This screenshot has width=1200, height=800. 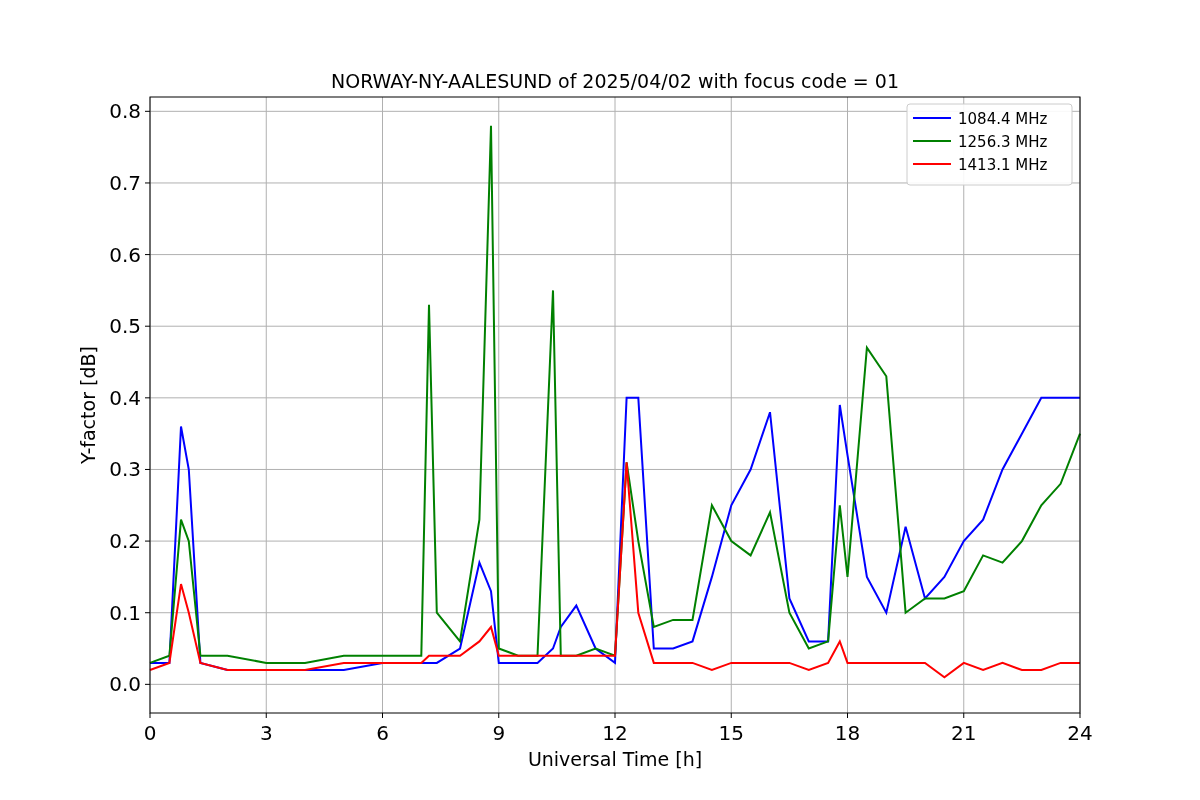 I want to click on legend-label: 1413.1 MHz, so click(x=1003, y=165).